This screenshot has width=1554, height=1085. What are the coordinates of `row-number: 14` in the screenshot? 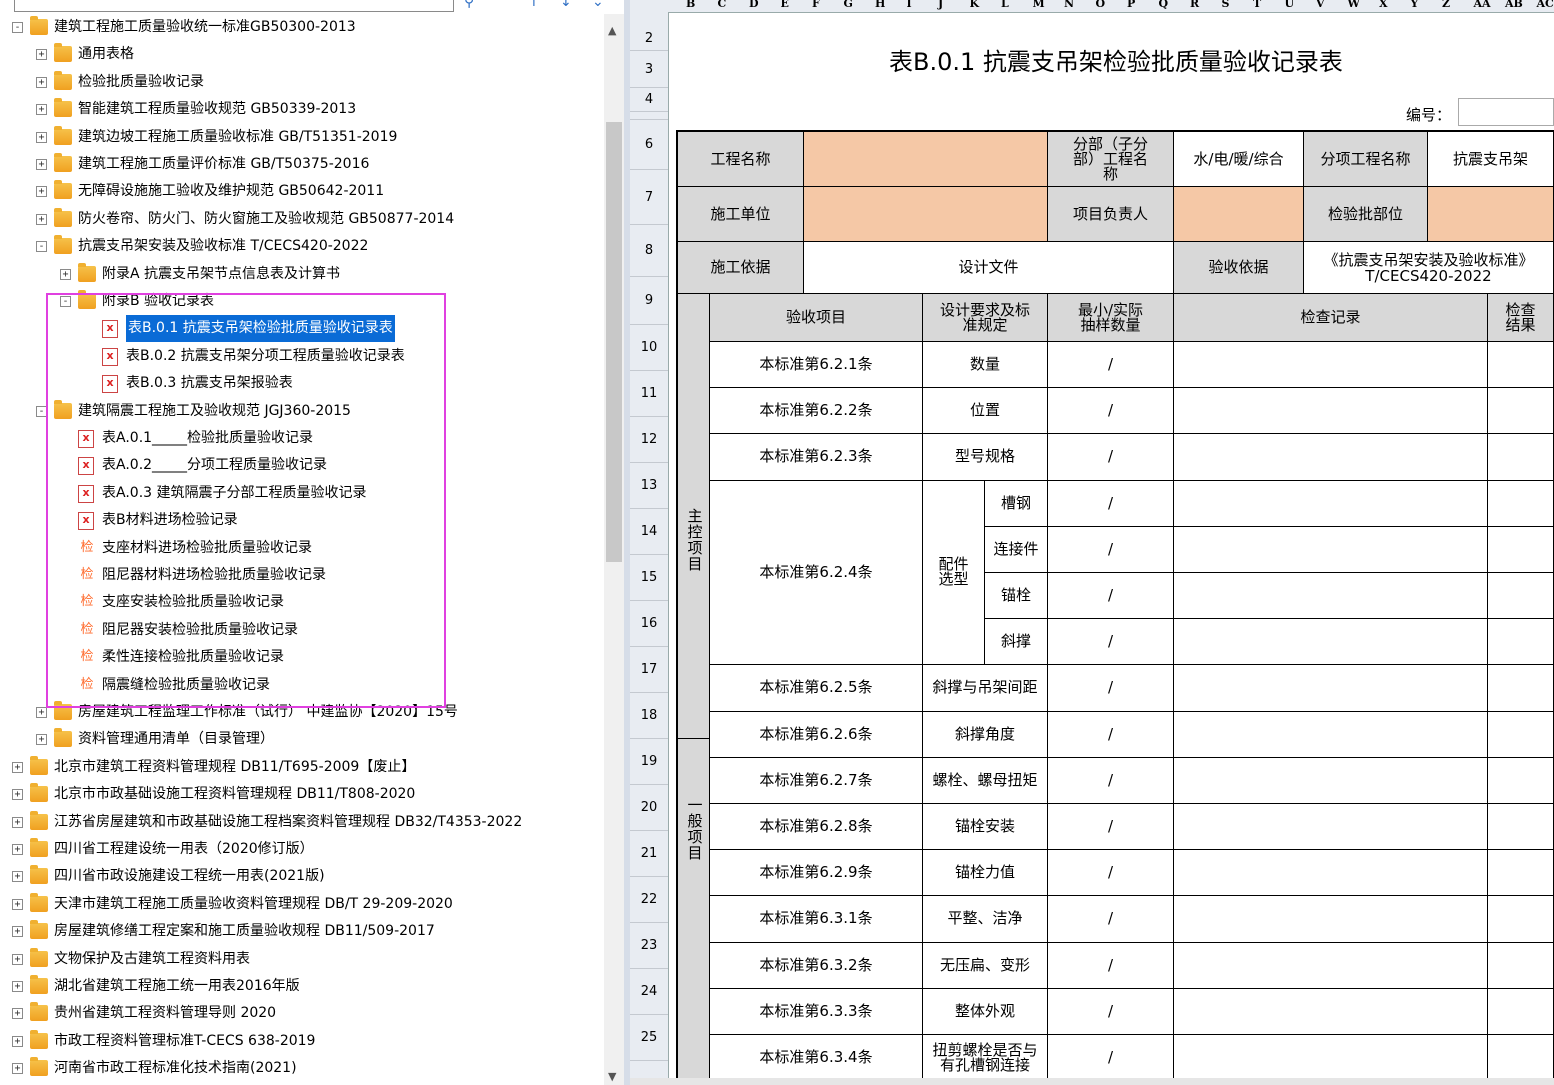 It's located at (649, 532).